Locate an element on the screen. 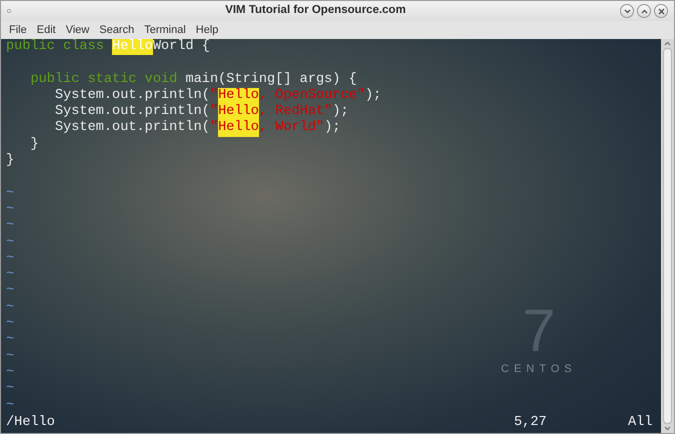 This screenshot has height=434, width=675. close-button is located at coordinates (661, 11).